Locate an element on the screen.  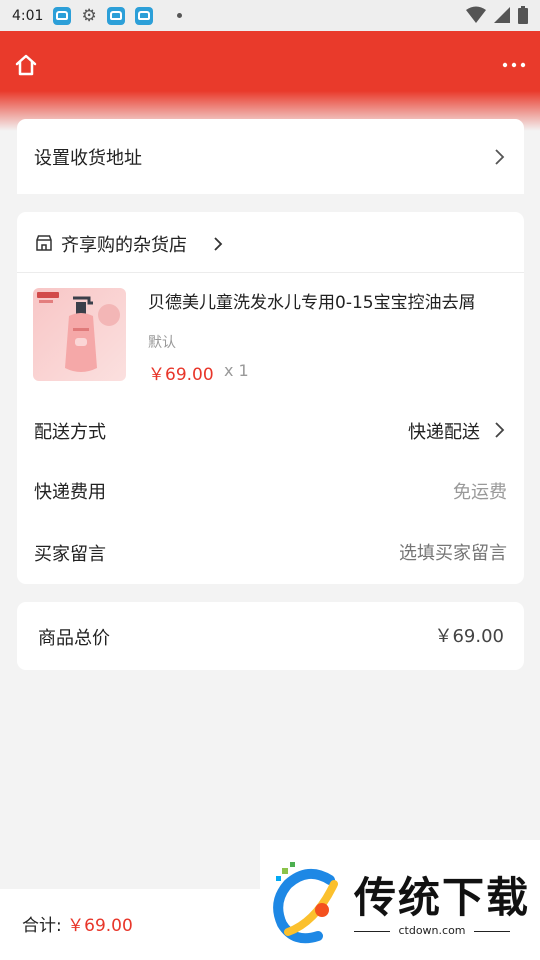
product-spec: 默认 is located at coordinates (162, 343).